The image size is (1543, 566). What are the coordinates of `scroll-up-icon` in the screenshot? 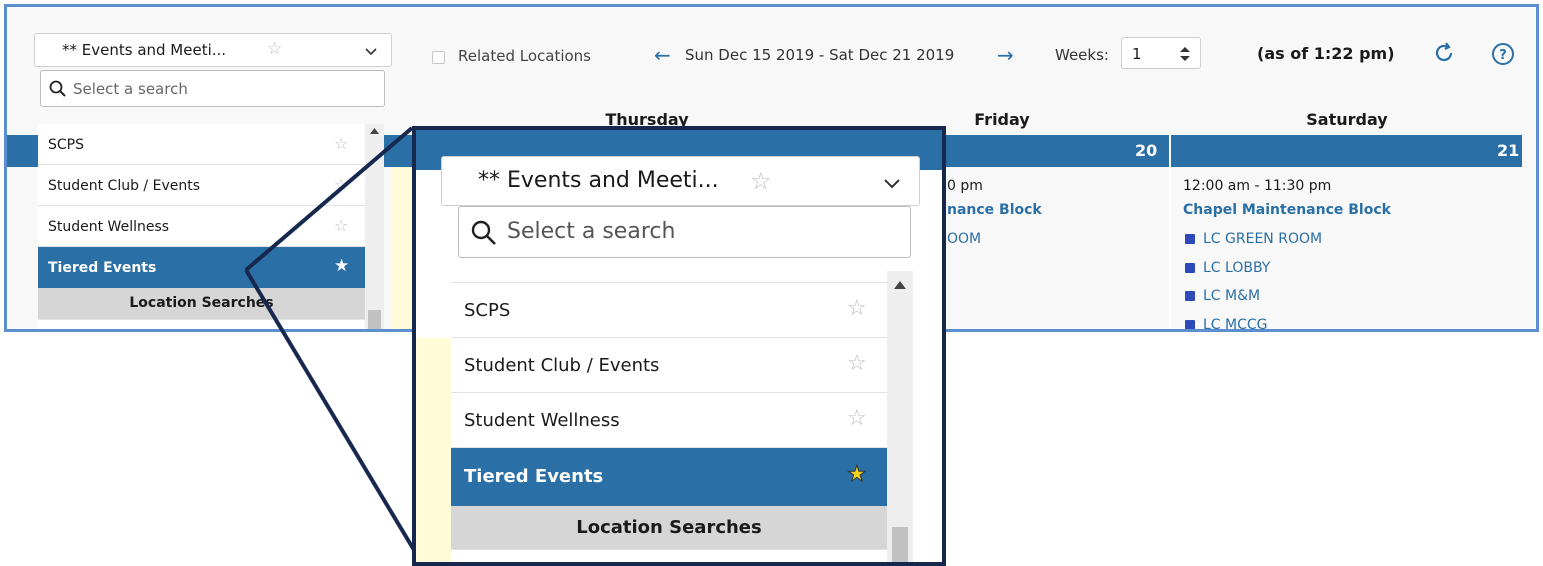 It's located at (900, 285).